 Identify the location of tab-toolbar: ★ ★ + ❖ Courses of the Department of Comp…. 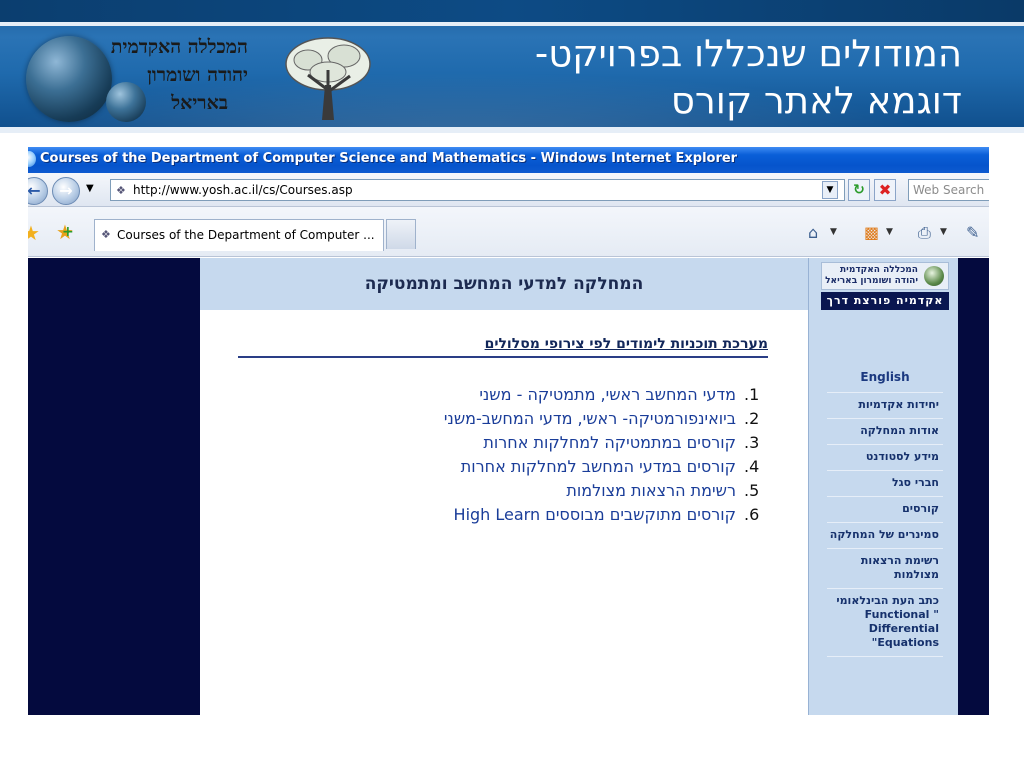
(508, 232).